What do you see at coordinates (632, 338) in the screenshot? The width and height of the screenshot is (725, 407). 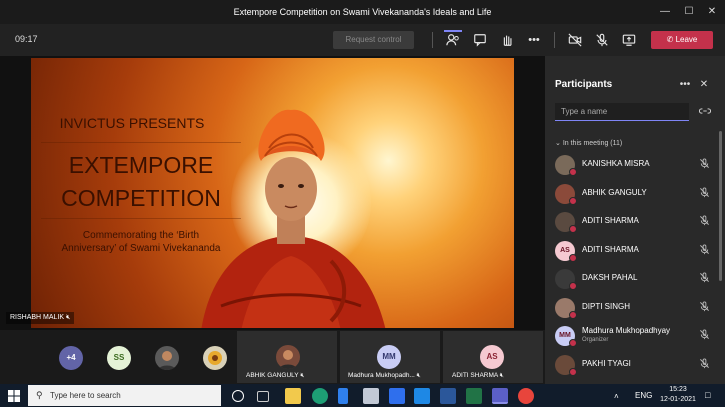 I see `participant-row: MM Madhura Mukhopadhyay Organizer` at bounding box center [632, 338].